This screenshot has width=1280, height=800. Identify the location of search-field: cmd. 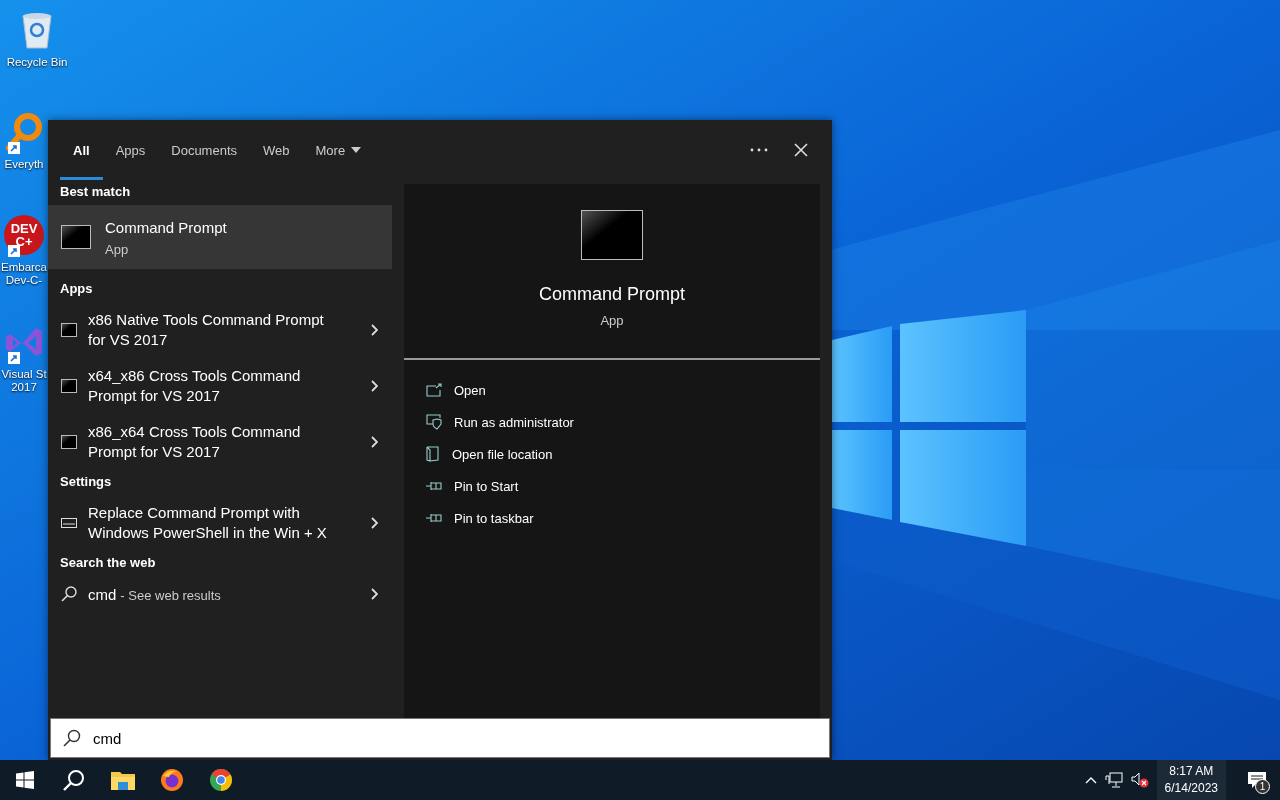
(460, 738).